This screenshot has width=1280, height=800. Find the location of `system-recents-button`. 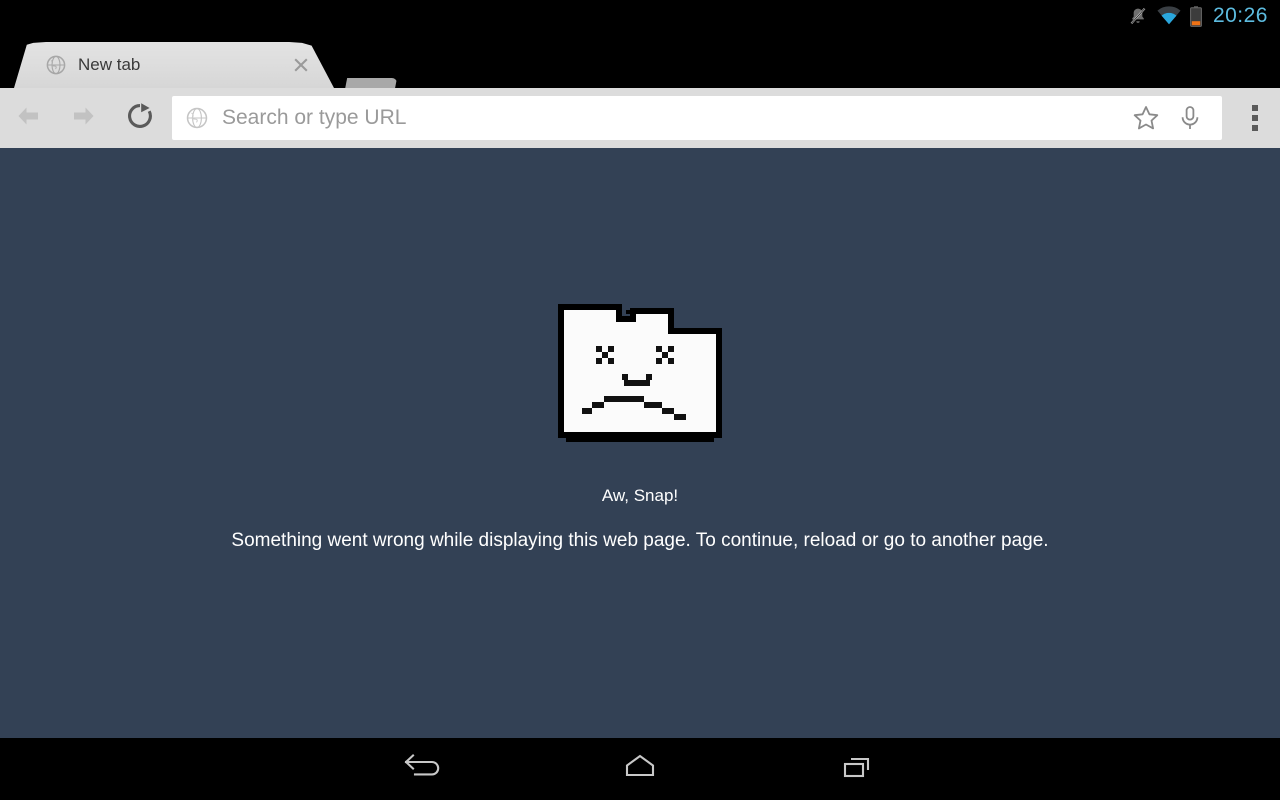

system-recents-button is located at coordinates (857, 769).